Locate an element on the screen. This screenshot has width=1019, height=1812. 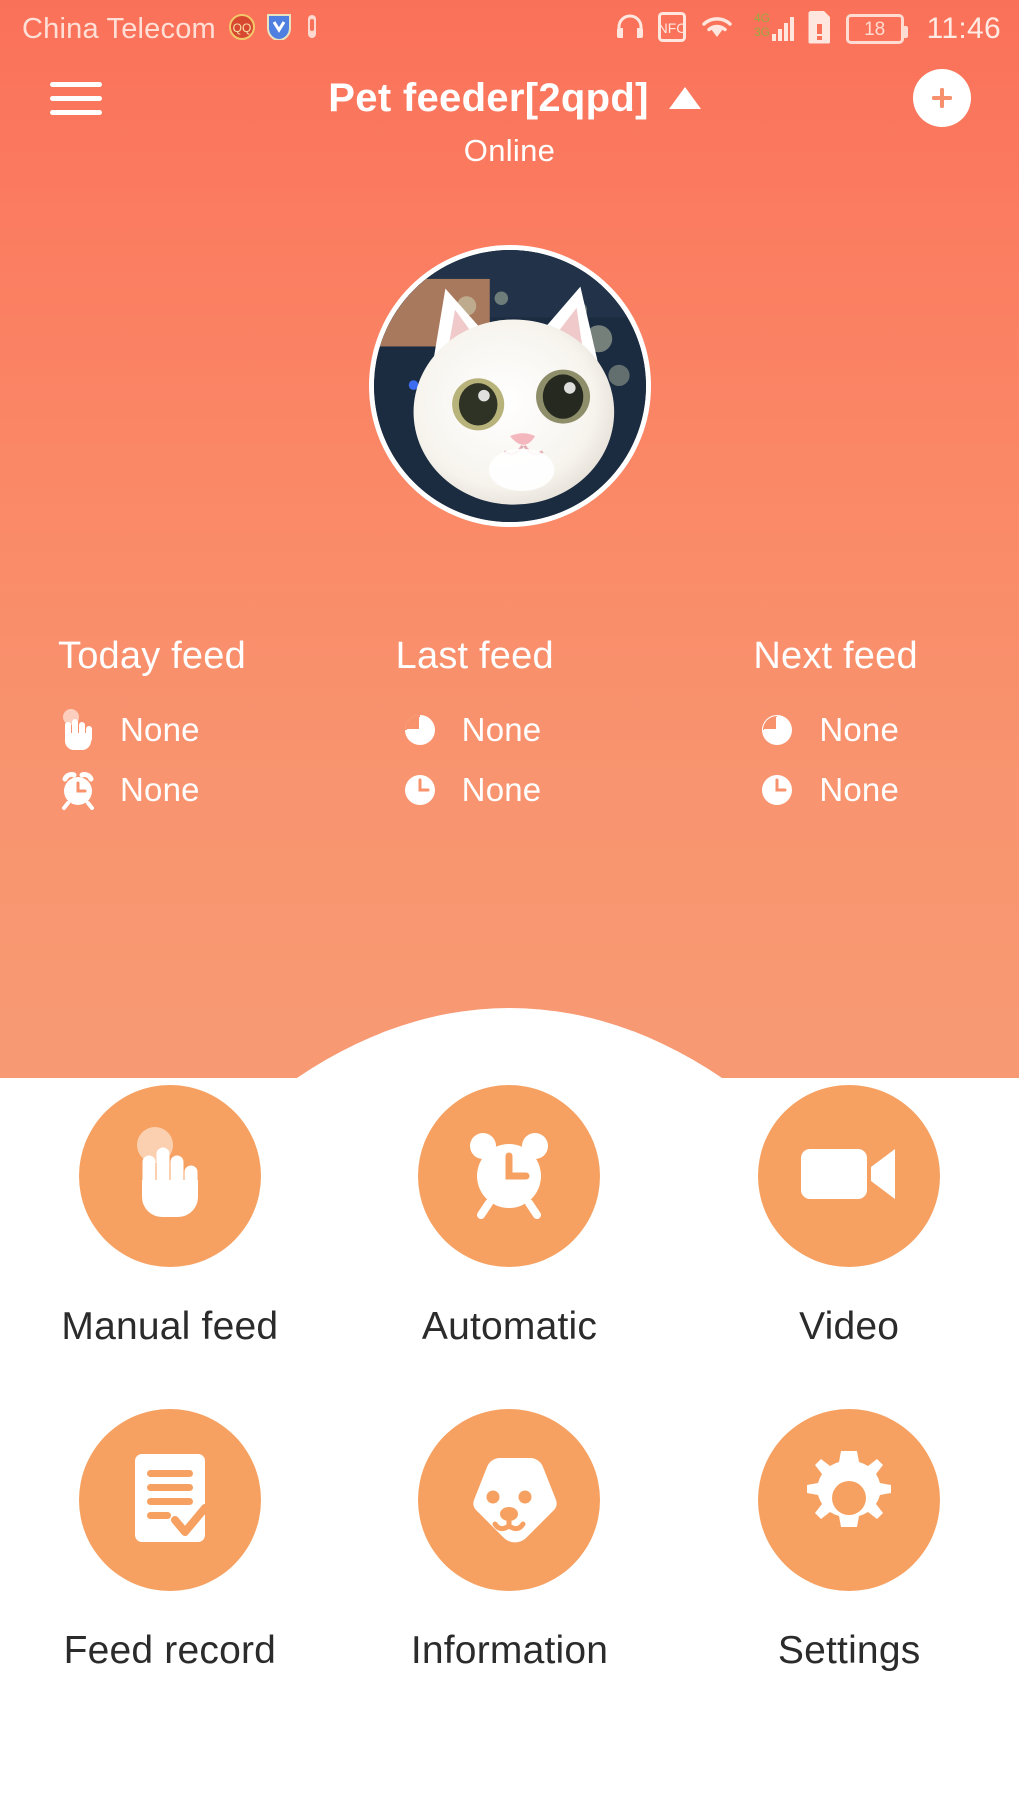
caret-up-icon is located at coordinates (684, 98).